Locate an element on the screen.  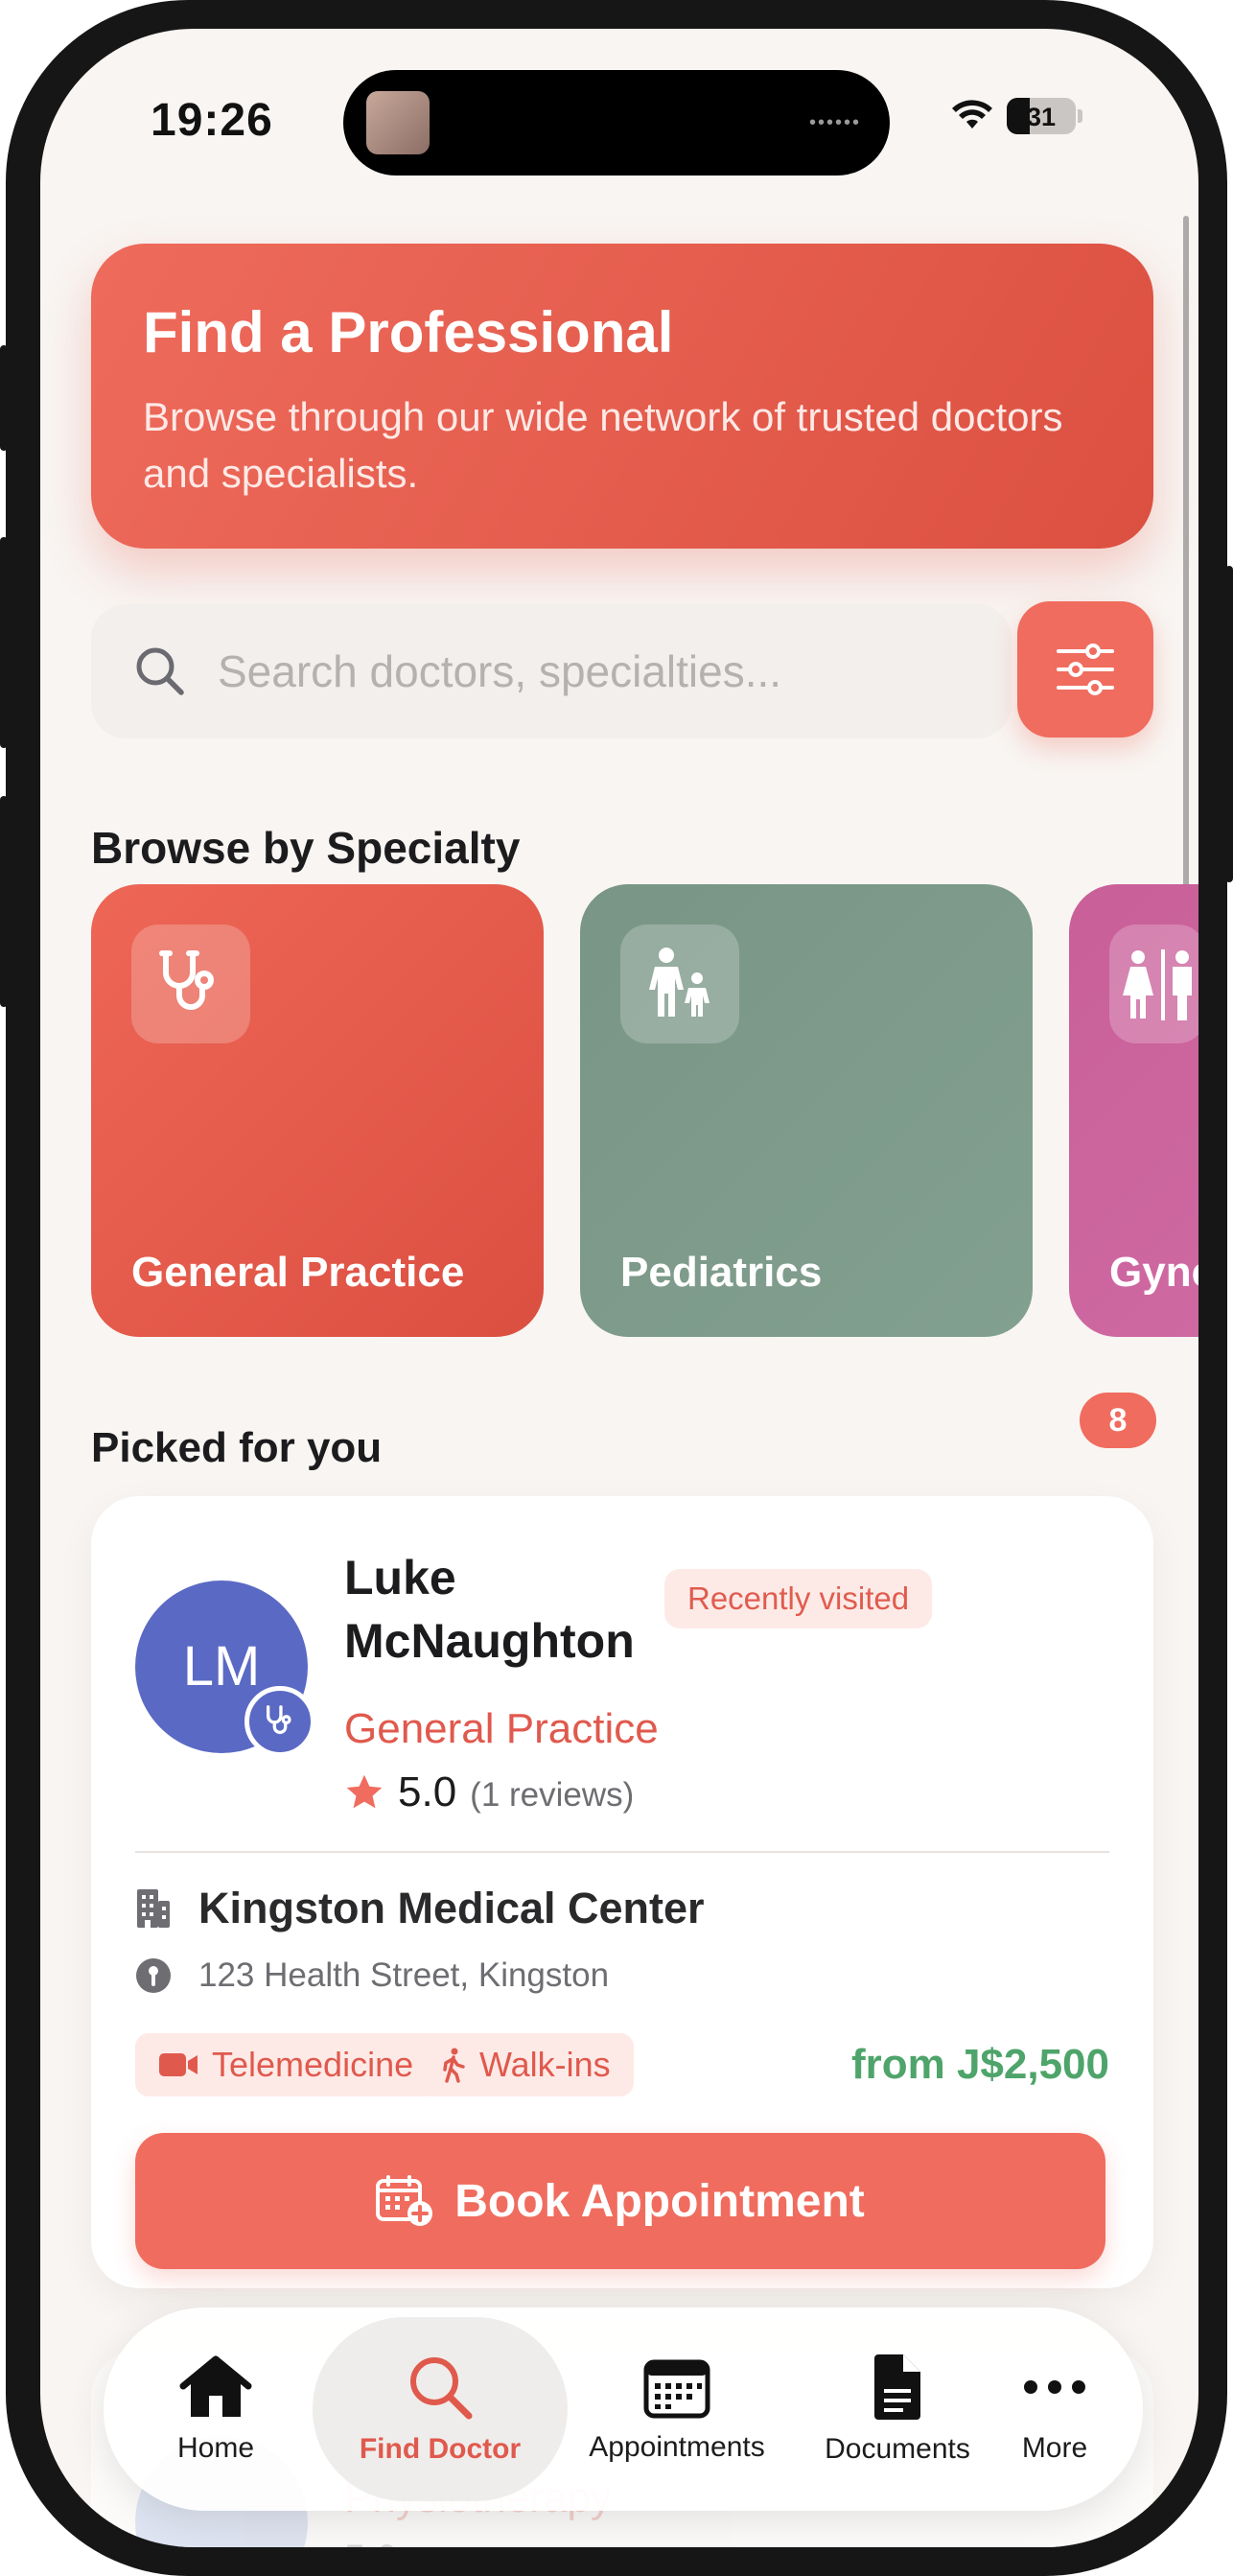
specialty-section-title: Browse by Specialty is located at coordinates (306, 848).